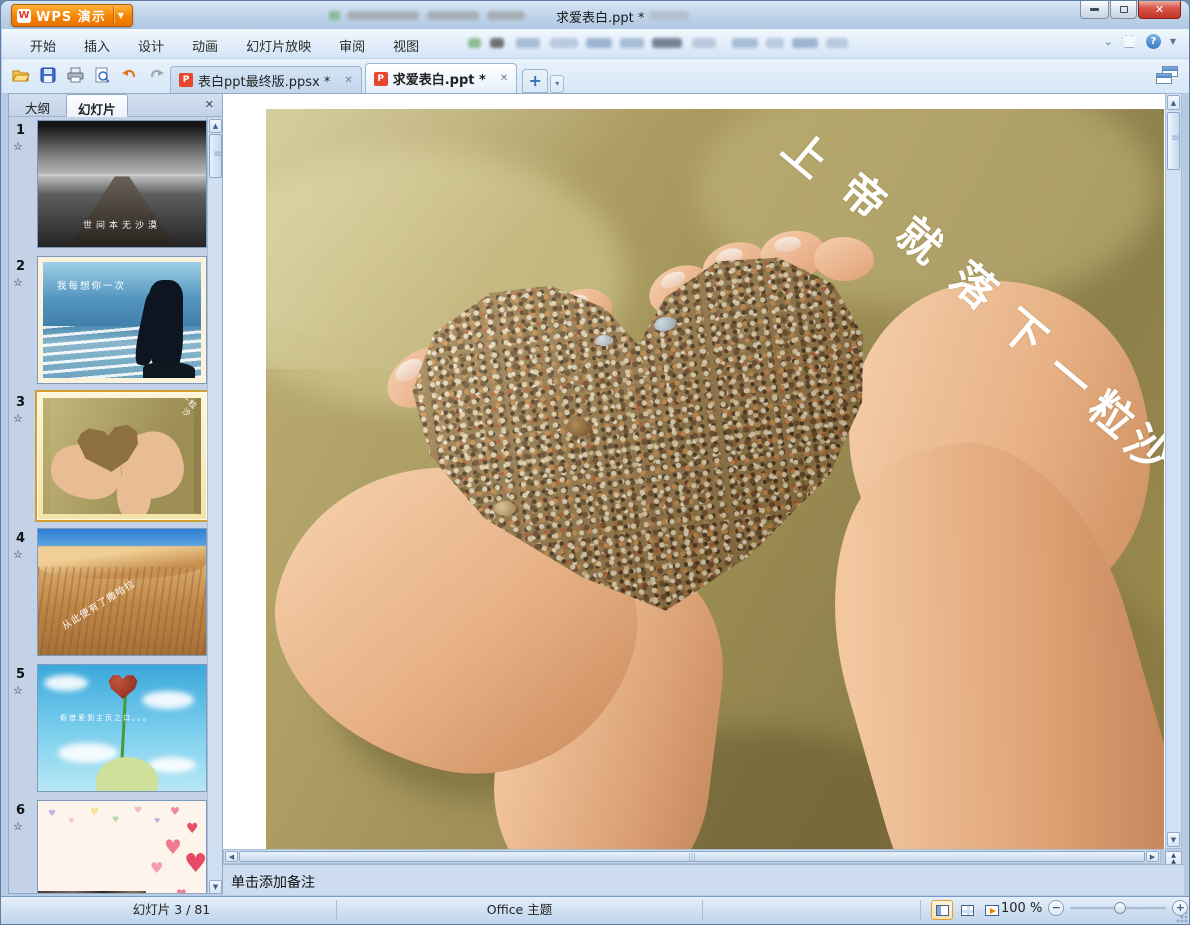 This screenshot has height=925, width=1190. I want to click on slide-thumbnail-6: 6 ☆ ♥ ♥ ♥ ♥ ♥ ♥ ♥ ♥ ♥ ♥ ♥ ♥, so click(108, 845).